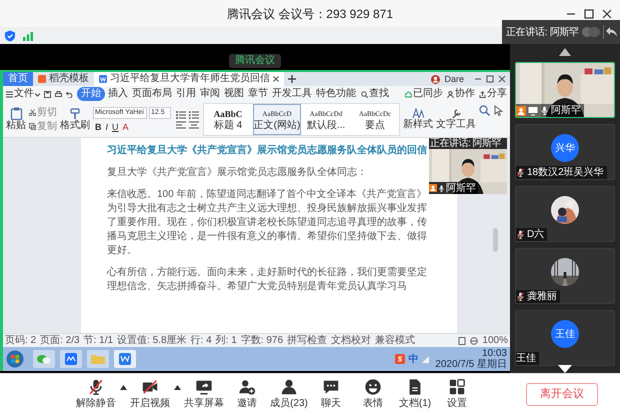 This screenshot has height=414, width=620. Describe the element at coordinates (71, 359) in the screenshot. I see `meeting-app-icon` at that location.